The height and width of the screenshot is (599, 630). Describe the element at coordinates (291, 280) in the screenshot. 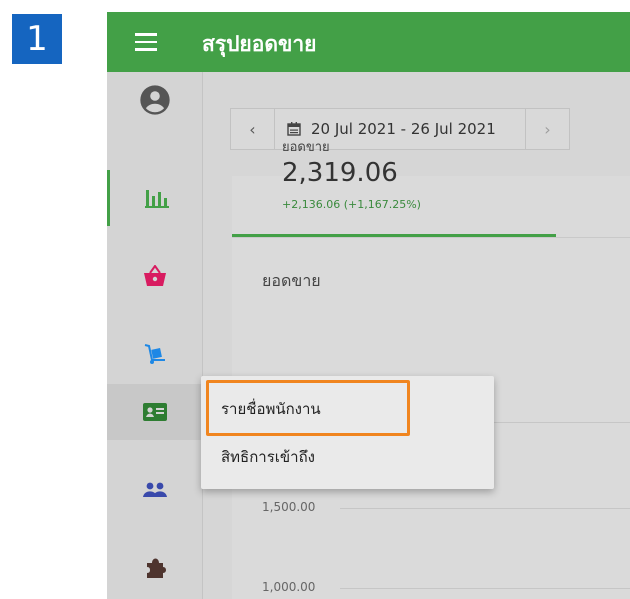

I see `chart-title: ยอดขาย` at that location.